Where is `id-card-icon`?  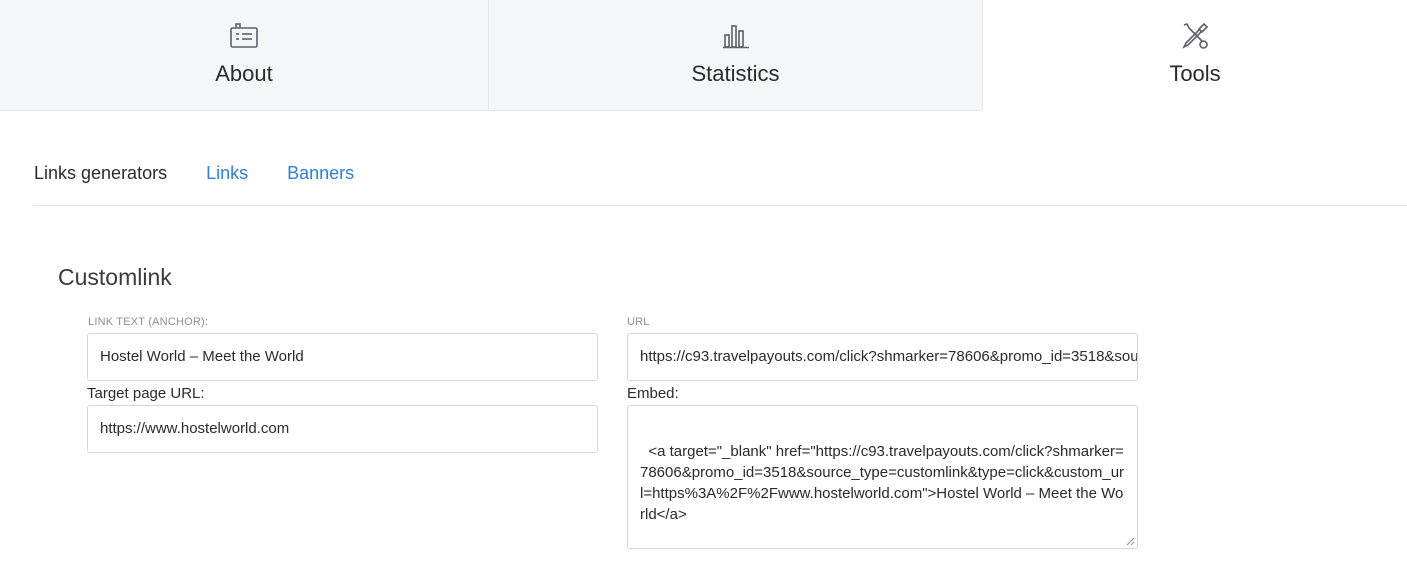 id-card-icon is located at coordinates (244, 36).